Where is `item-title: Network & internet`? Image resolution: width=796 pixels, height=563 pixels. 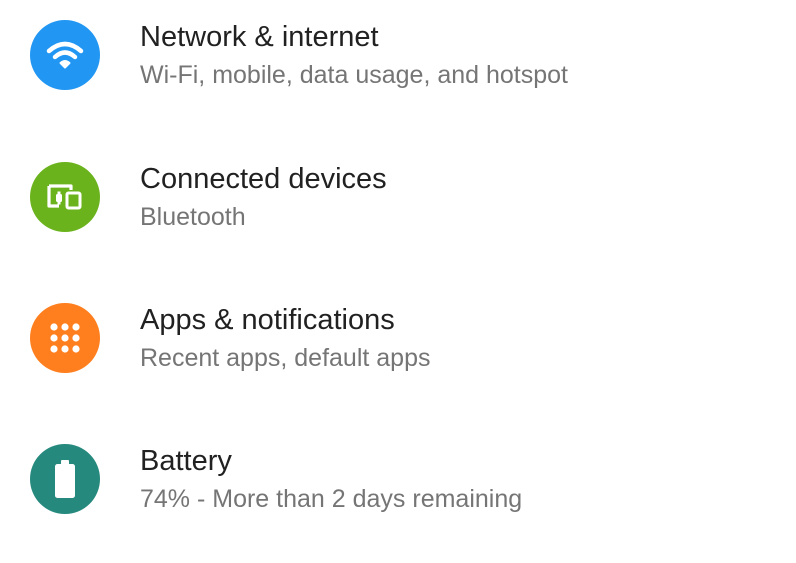 item-title: Network & internet is located at coordinates (259, 37).